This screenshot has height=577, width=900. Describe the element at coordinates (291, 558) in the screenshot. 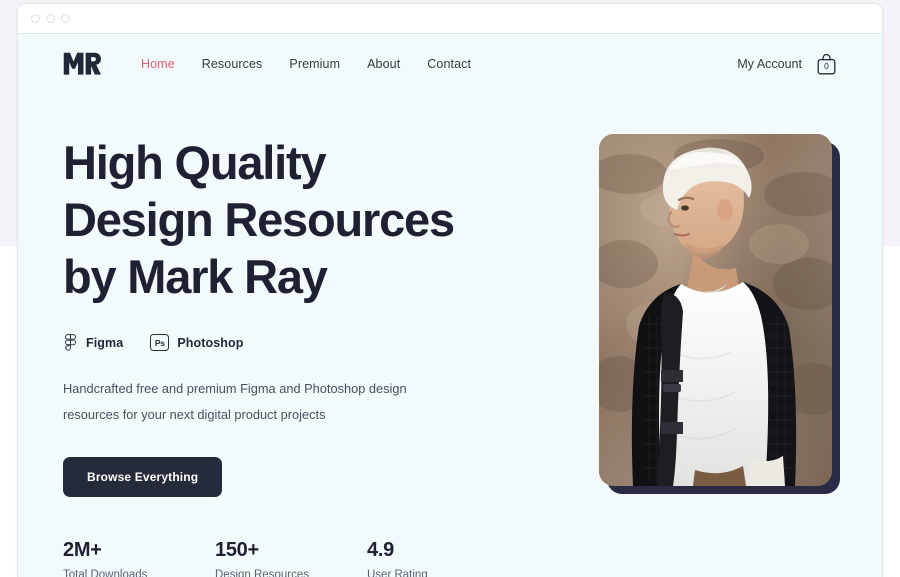

I see `stat-design-resources: 150+ Design Resources` at that location.